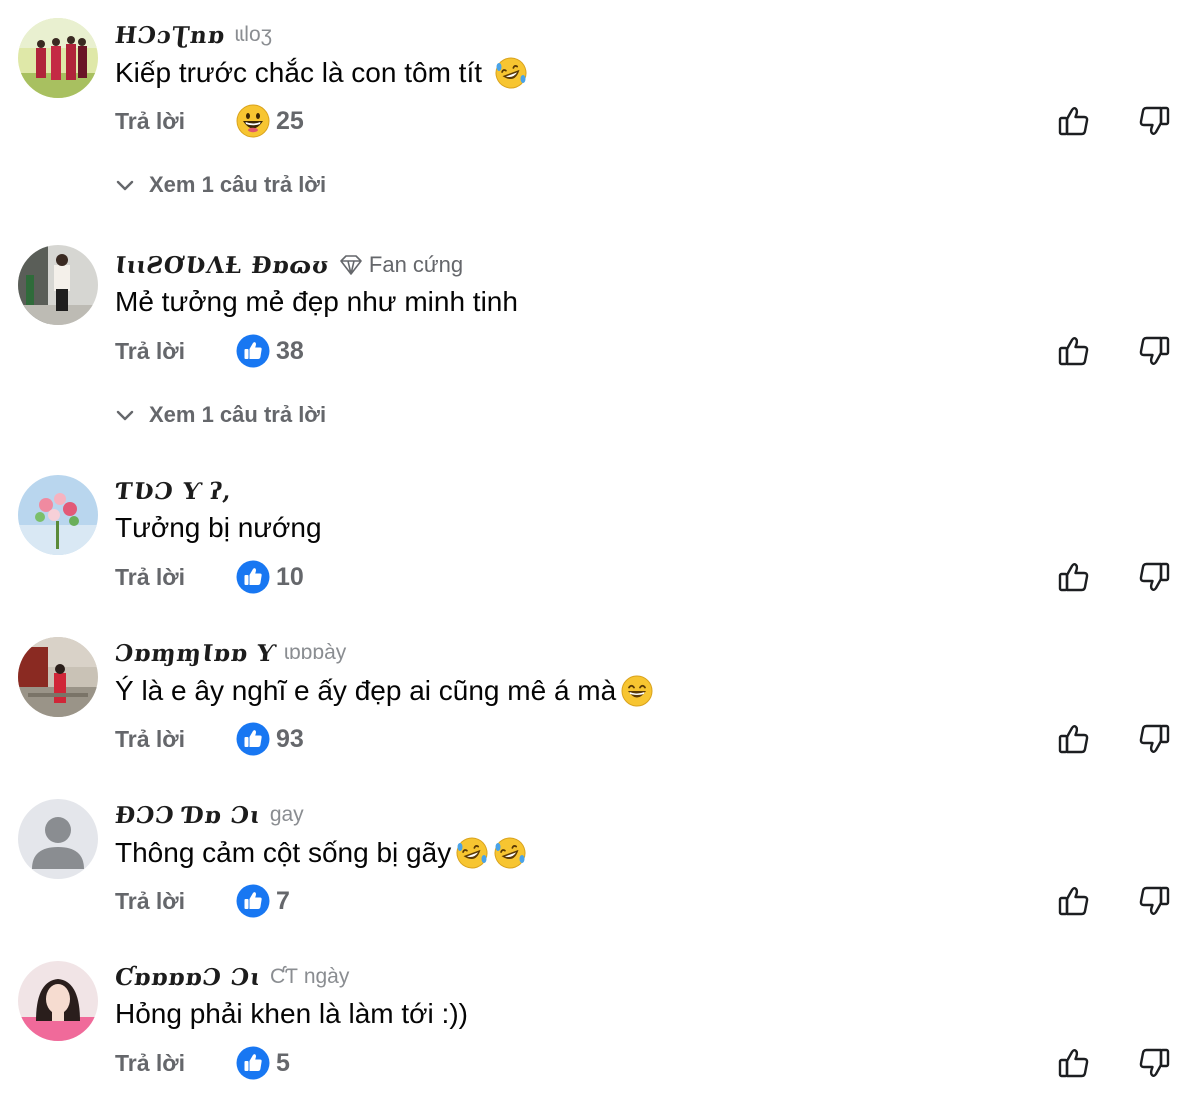  I want to click on reaction-summary: 10, so click(270, 577).